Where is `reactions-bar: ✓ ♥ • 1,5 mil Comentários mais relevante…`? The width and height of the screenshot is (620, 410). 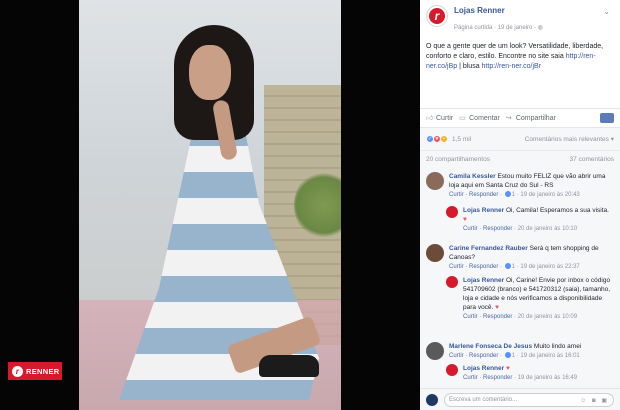
reactions-bar: ✓ ♥ • 1,5 mil Comentários mais relevante… is located at coordinates (520, 139).